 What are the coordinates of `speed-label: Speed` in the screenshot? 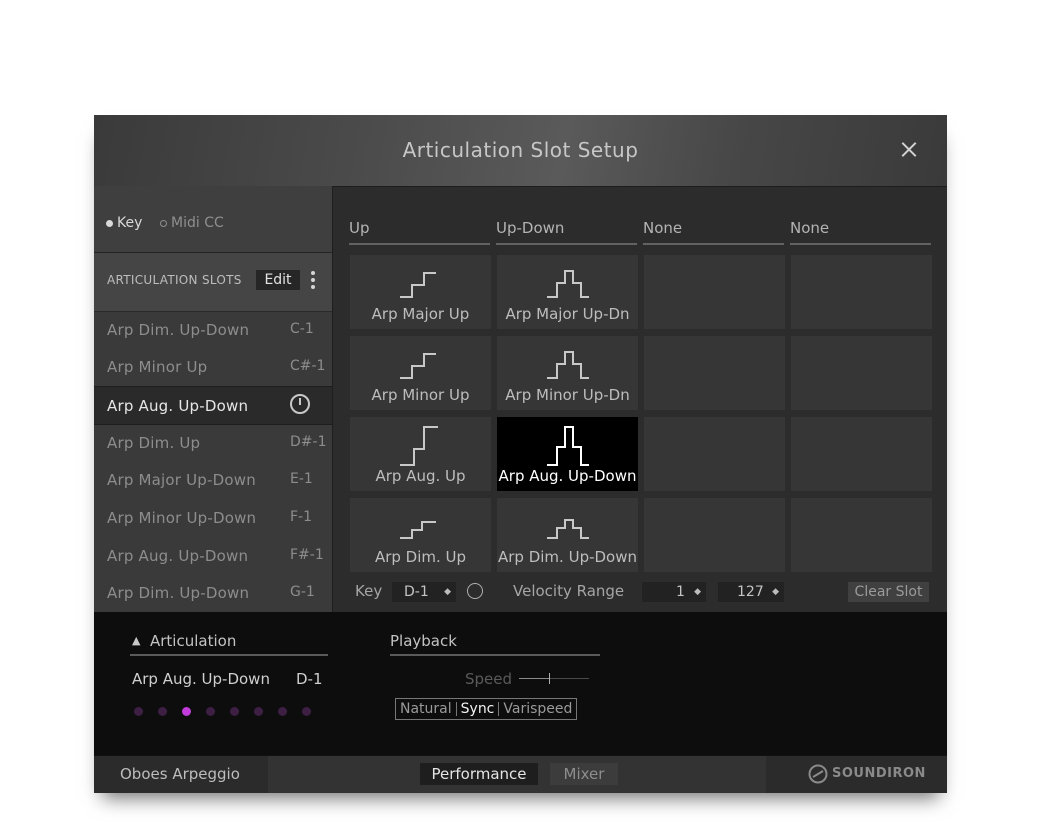 It's located at (489, 679).